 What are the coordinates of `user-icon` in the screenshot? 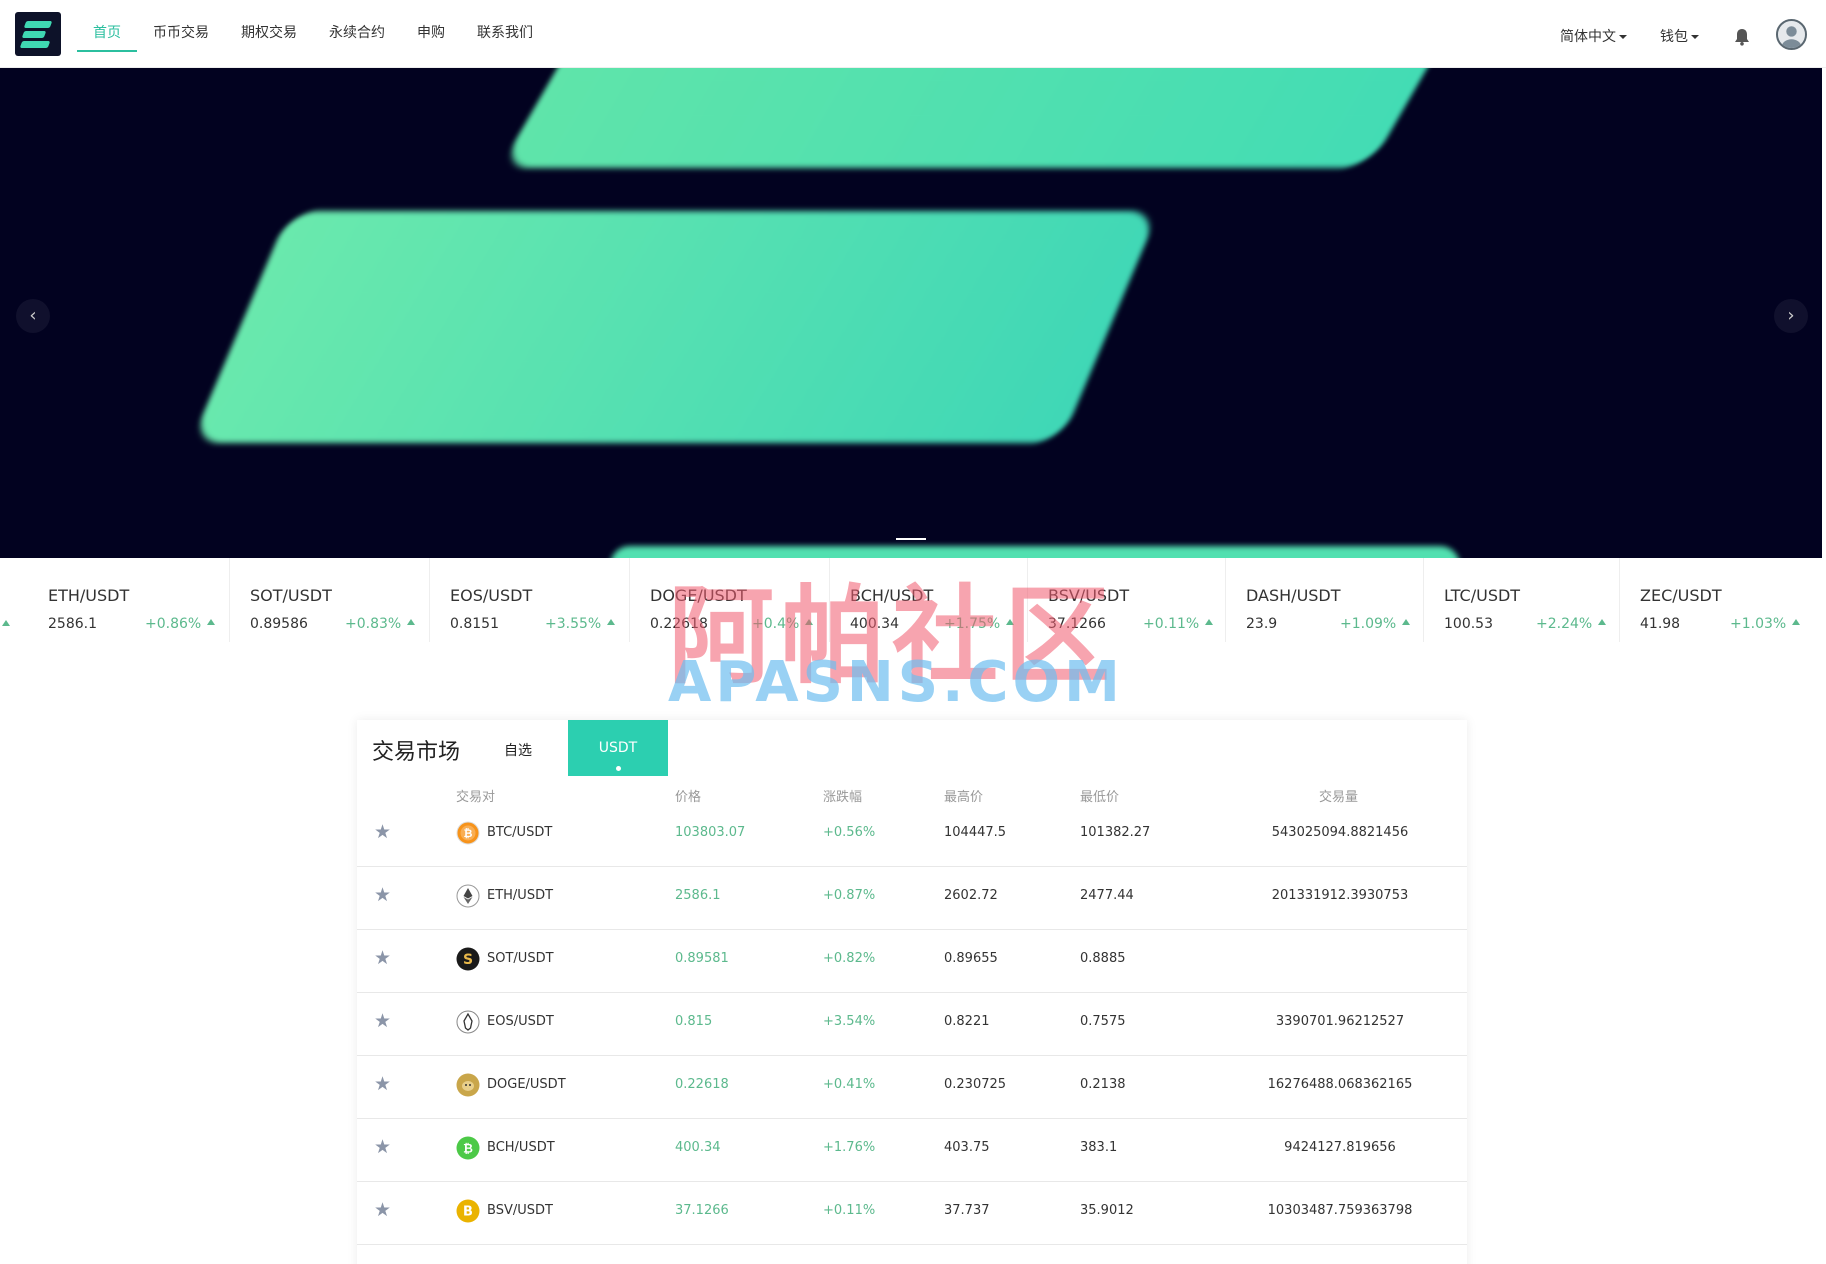 It's located at (1791, 34).